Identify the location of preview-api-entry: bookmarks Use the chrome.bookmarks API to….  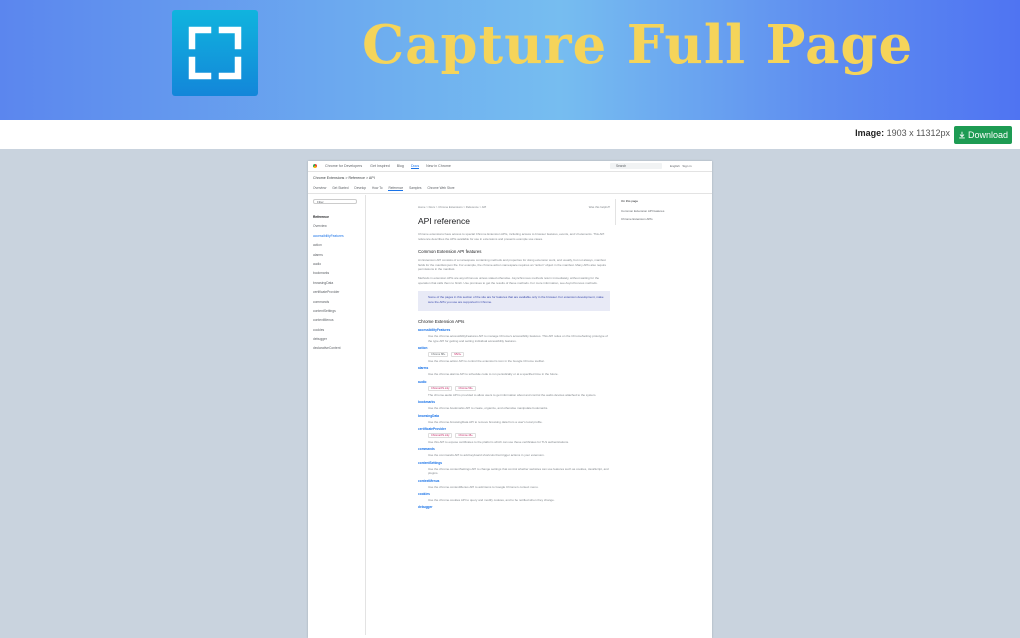
(514, 405).